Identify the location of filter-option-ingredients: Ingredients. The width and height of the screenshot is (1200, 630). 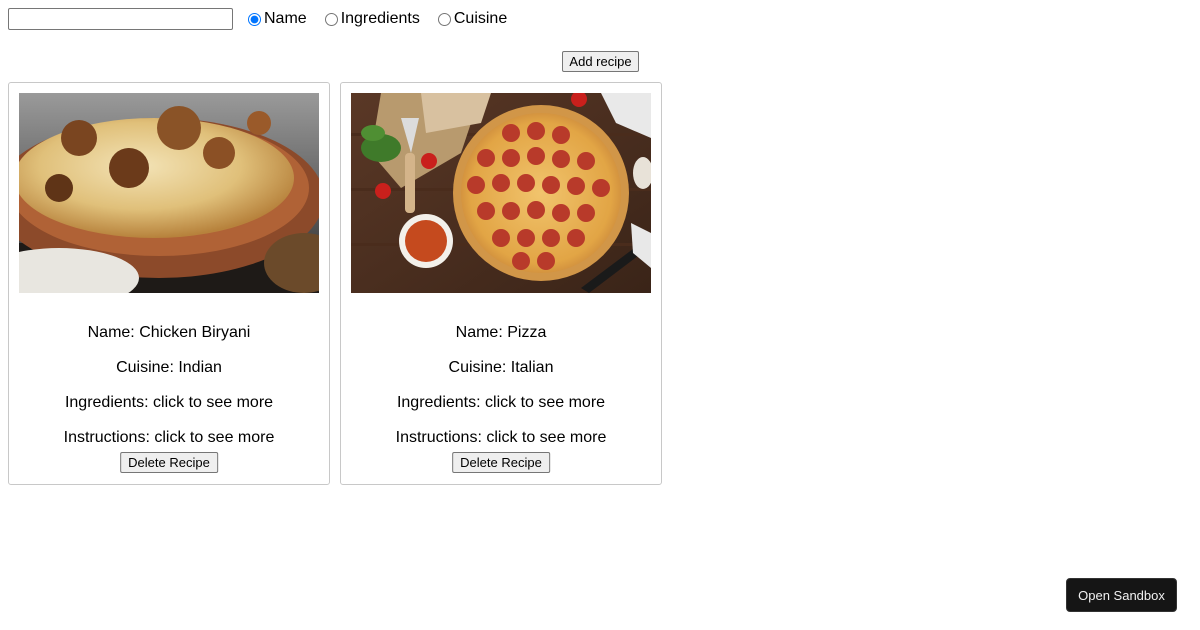
(376, 19).